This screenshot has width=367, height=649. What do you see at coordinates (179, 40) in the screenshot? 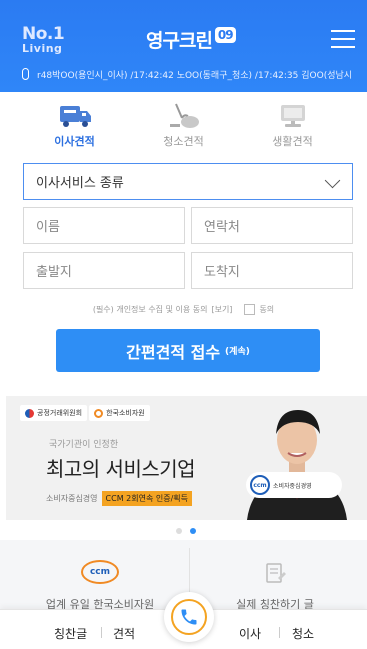
I see `brand-name: 영구크린` at bounding box center [179, 40].